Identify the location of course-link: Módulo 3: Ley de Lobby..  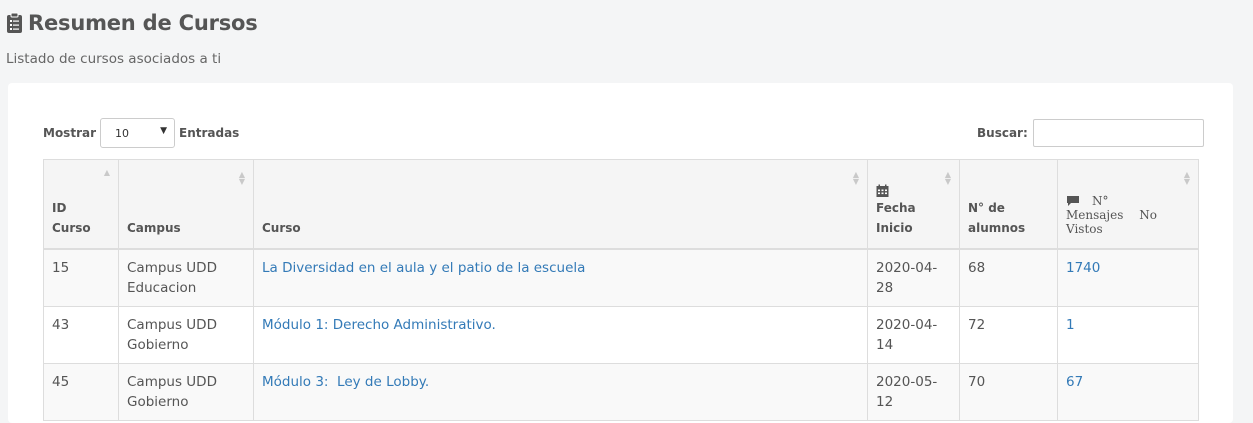
(345, 382).